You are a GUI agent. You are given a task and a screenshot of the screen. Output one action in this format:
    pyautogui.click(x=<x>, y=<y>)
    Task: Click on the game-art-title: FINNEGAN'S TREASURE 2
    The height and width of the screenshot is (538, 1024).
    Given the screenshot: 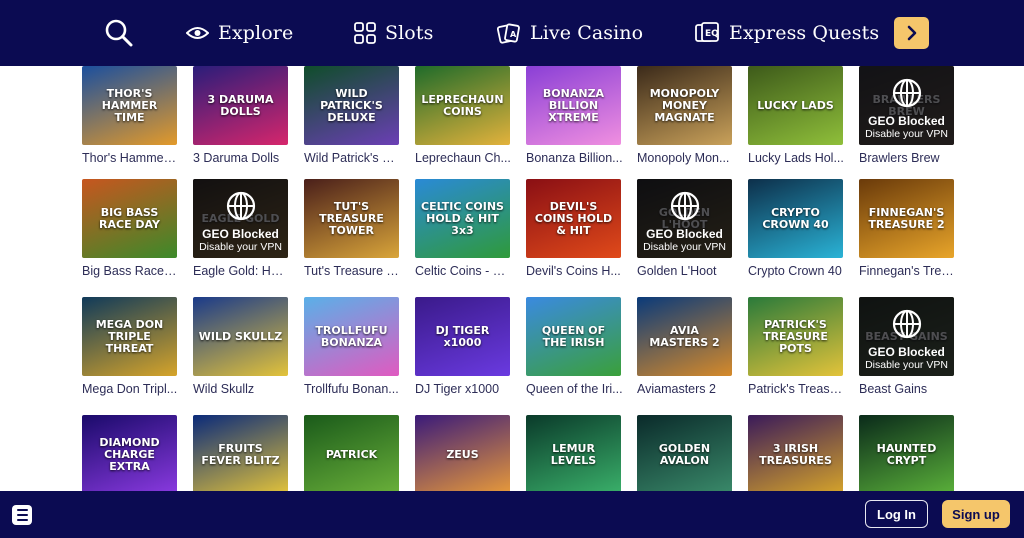 What is the action you would take?
    pyautogui.click(x=906, y=218)
    